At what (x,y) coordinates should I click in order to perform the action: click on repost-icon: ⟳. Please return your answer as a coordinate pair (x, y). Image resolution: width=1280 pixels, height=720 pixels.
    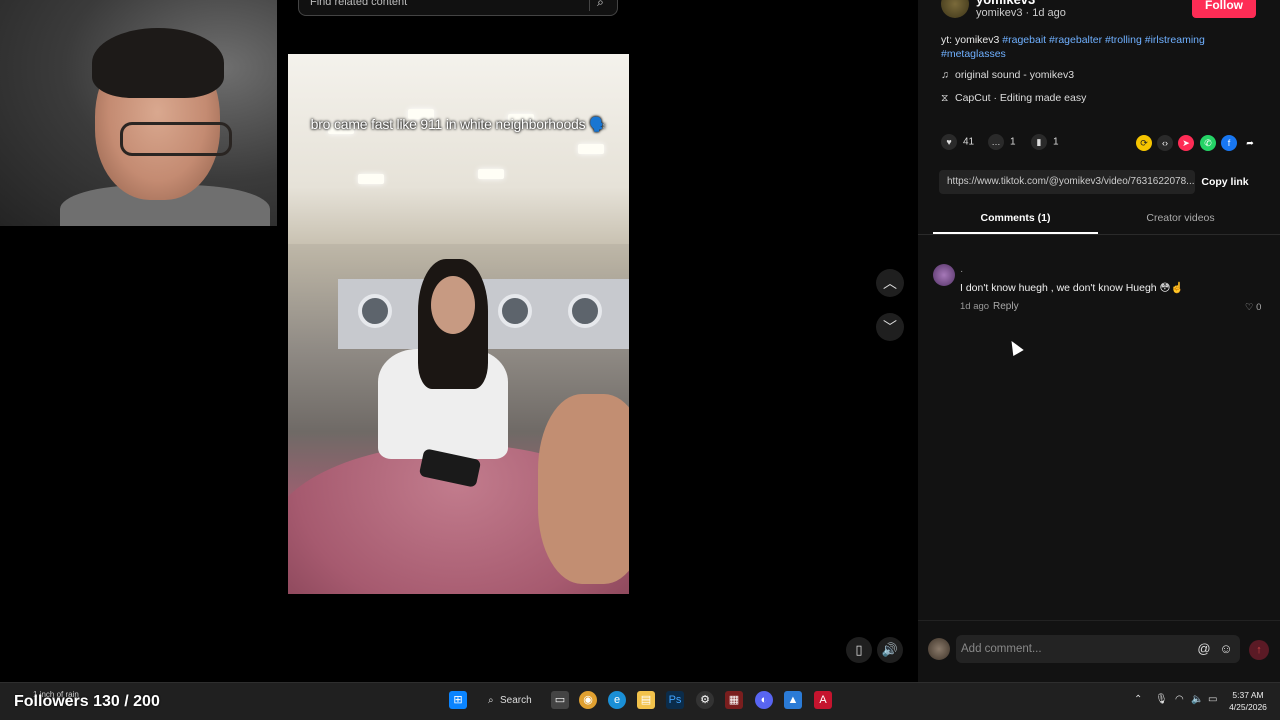
    Looking at the image, I should click on (1144, 143).